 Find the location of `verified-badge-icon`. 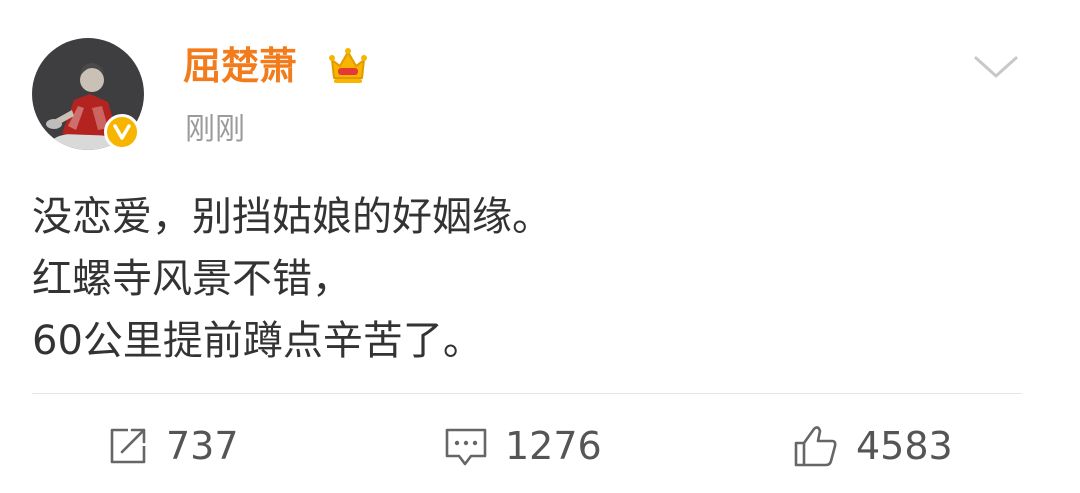

verified-badge-icon is located at coordinates (122, 132).